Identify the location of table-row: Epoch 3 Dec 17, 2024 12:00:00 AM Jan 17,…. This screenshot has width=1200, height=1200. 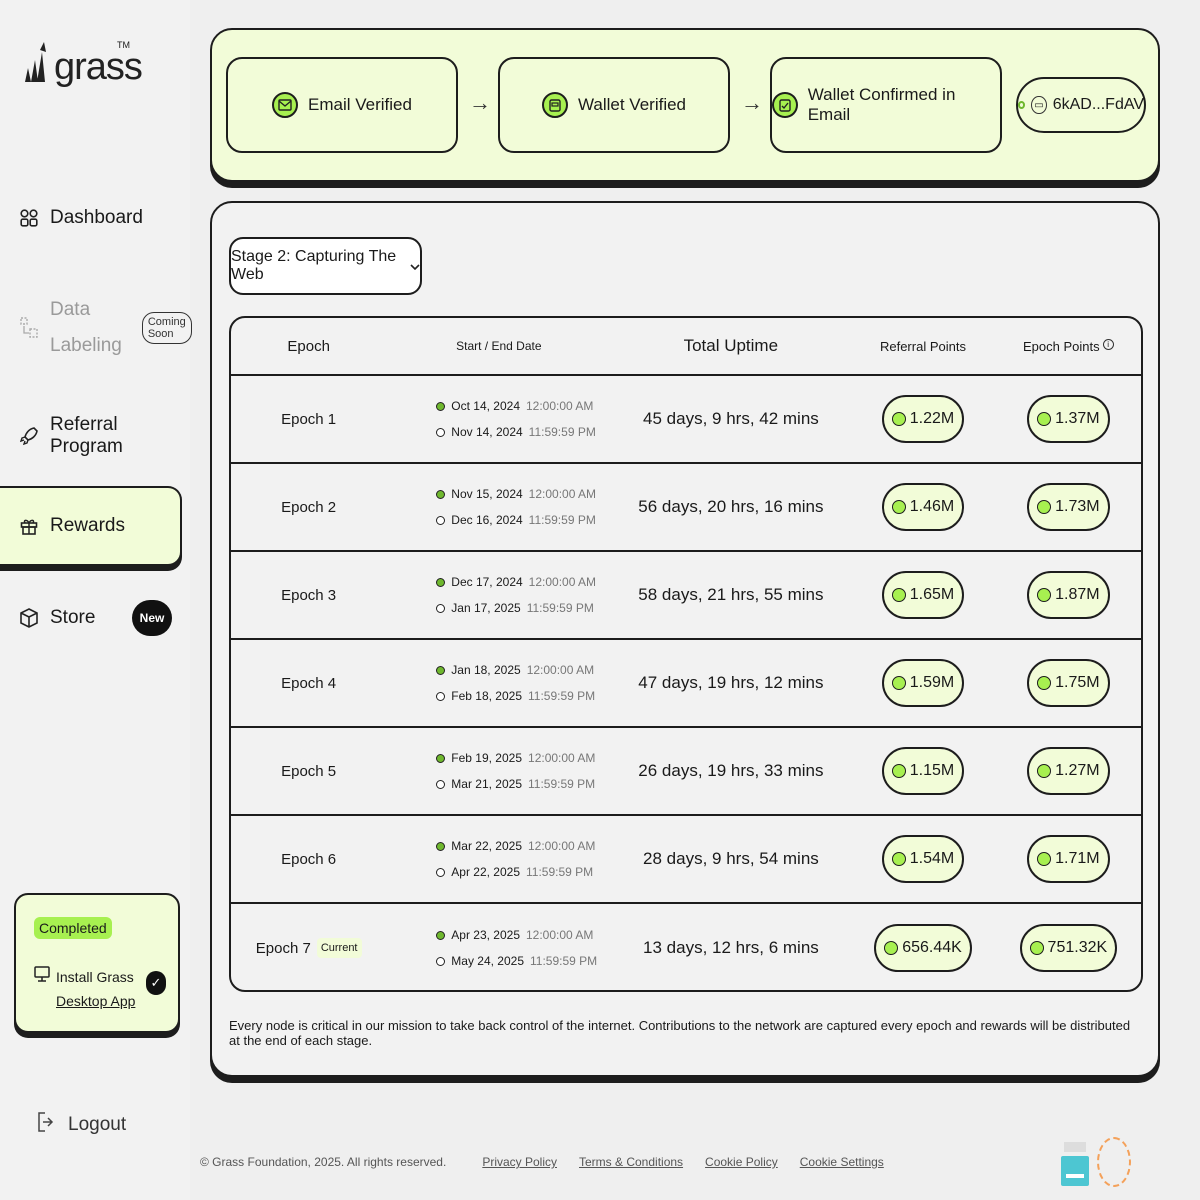
(686, 596).